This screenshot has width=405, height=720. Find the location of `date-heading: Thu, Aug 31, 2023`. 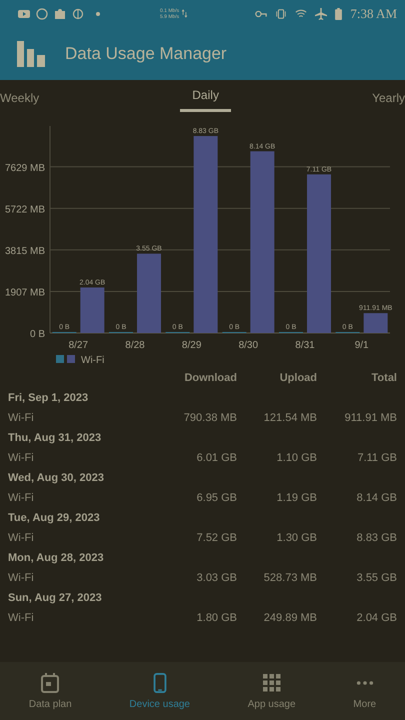

date-heading: Thu, Aug 31, 2023 is located at coordinates (55, 438).